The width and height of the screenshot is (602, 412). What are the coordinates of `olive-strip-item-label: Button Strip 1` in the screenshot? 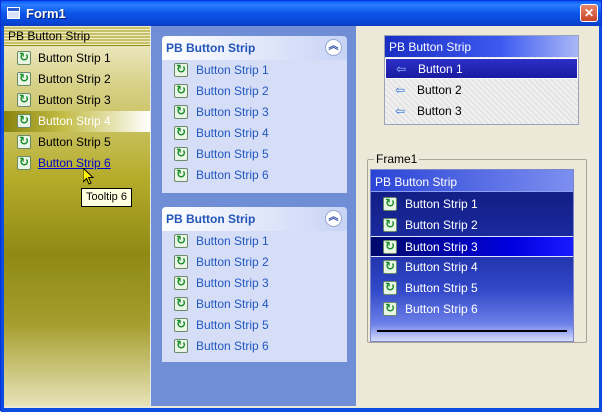 It's located at (74, 58).